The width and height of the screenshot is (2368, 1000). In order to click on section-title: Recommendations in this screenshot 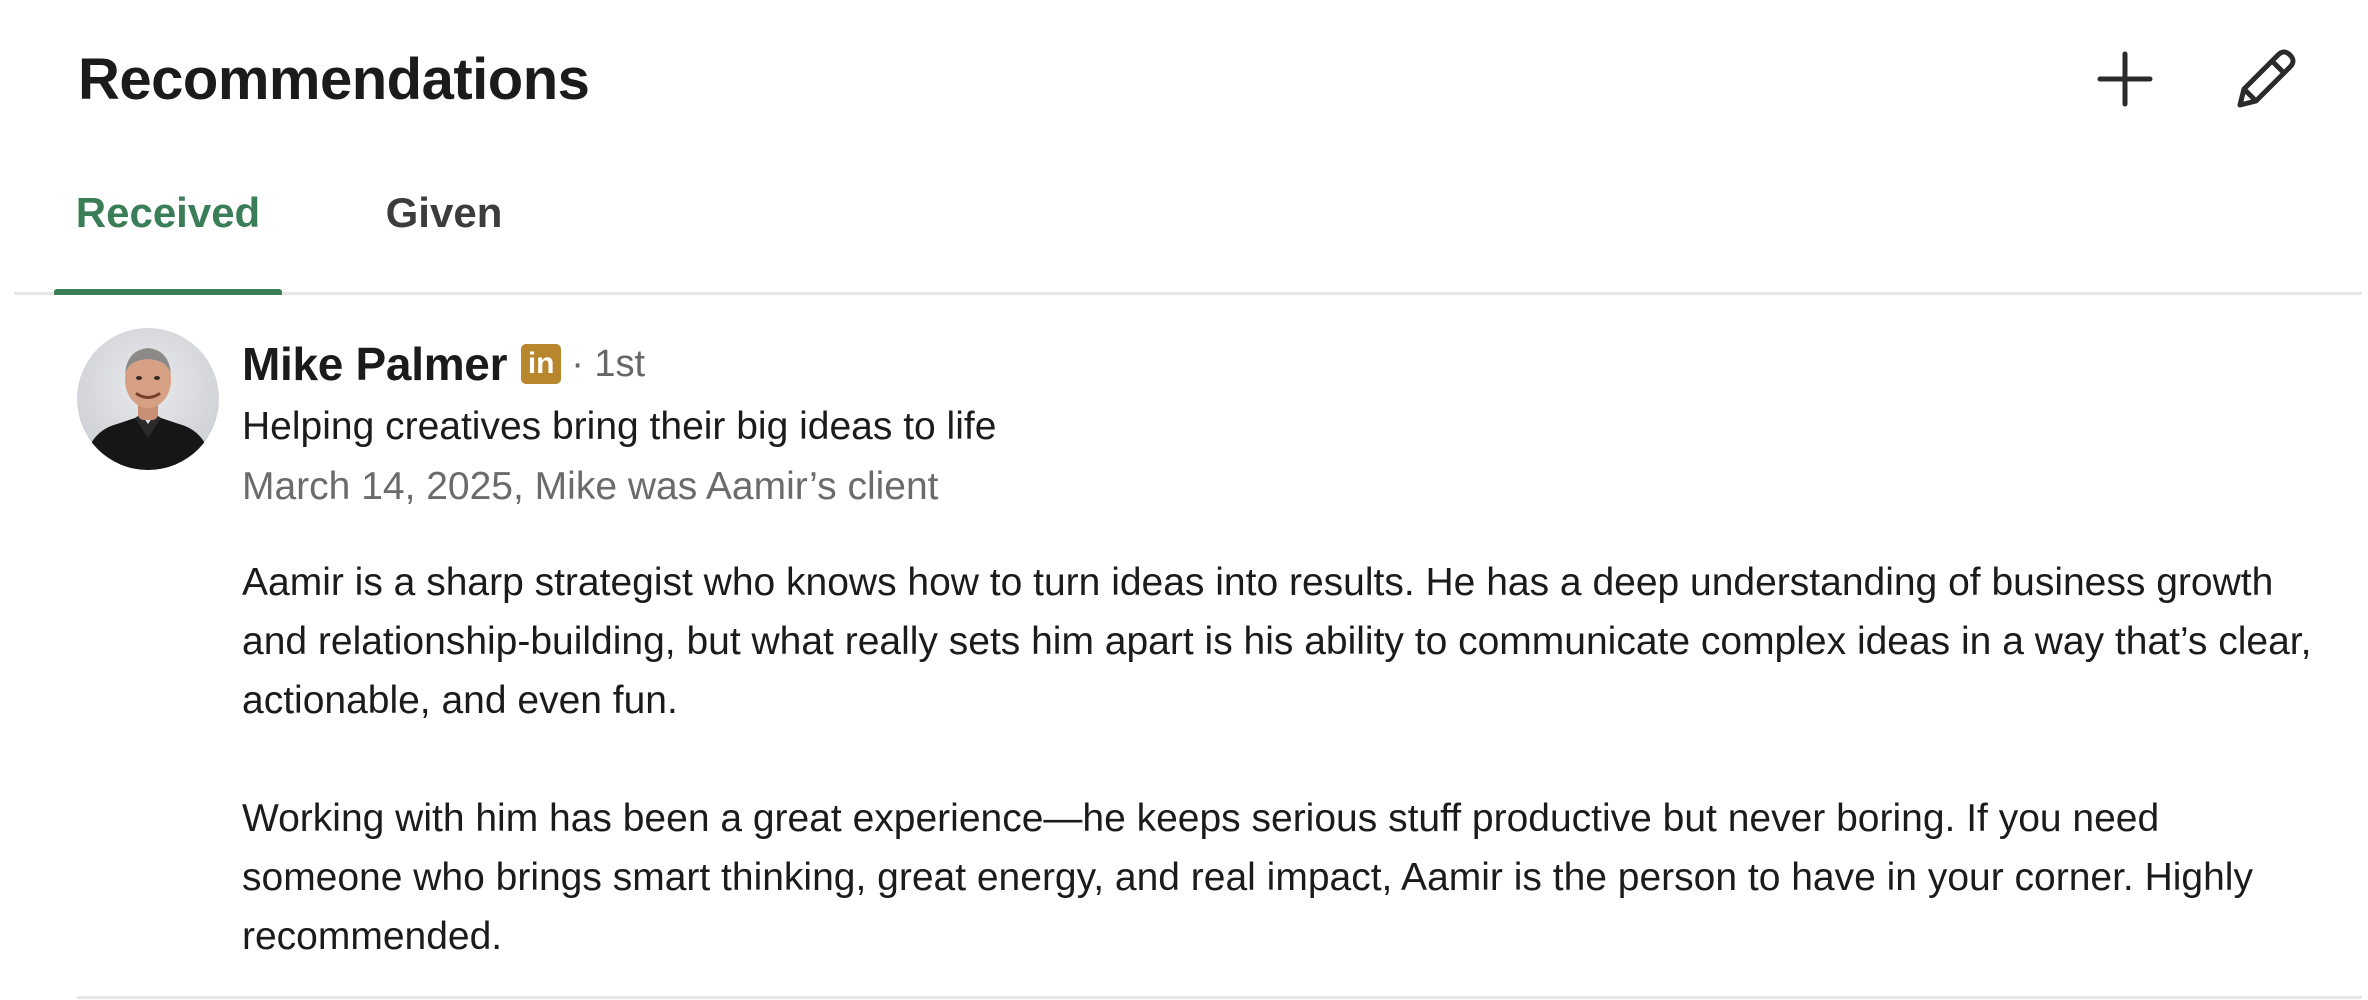, I will do `click(334, 79)`.